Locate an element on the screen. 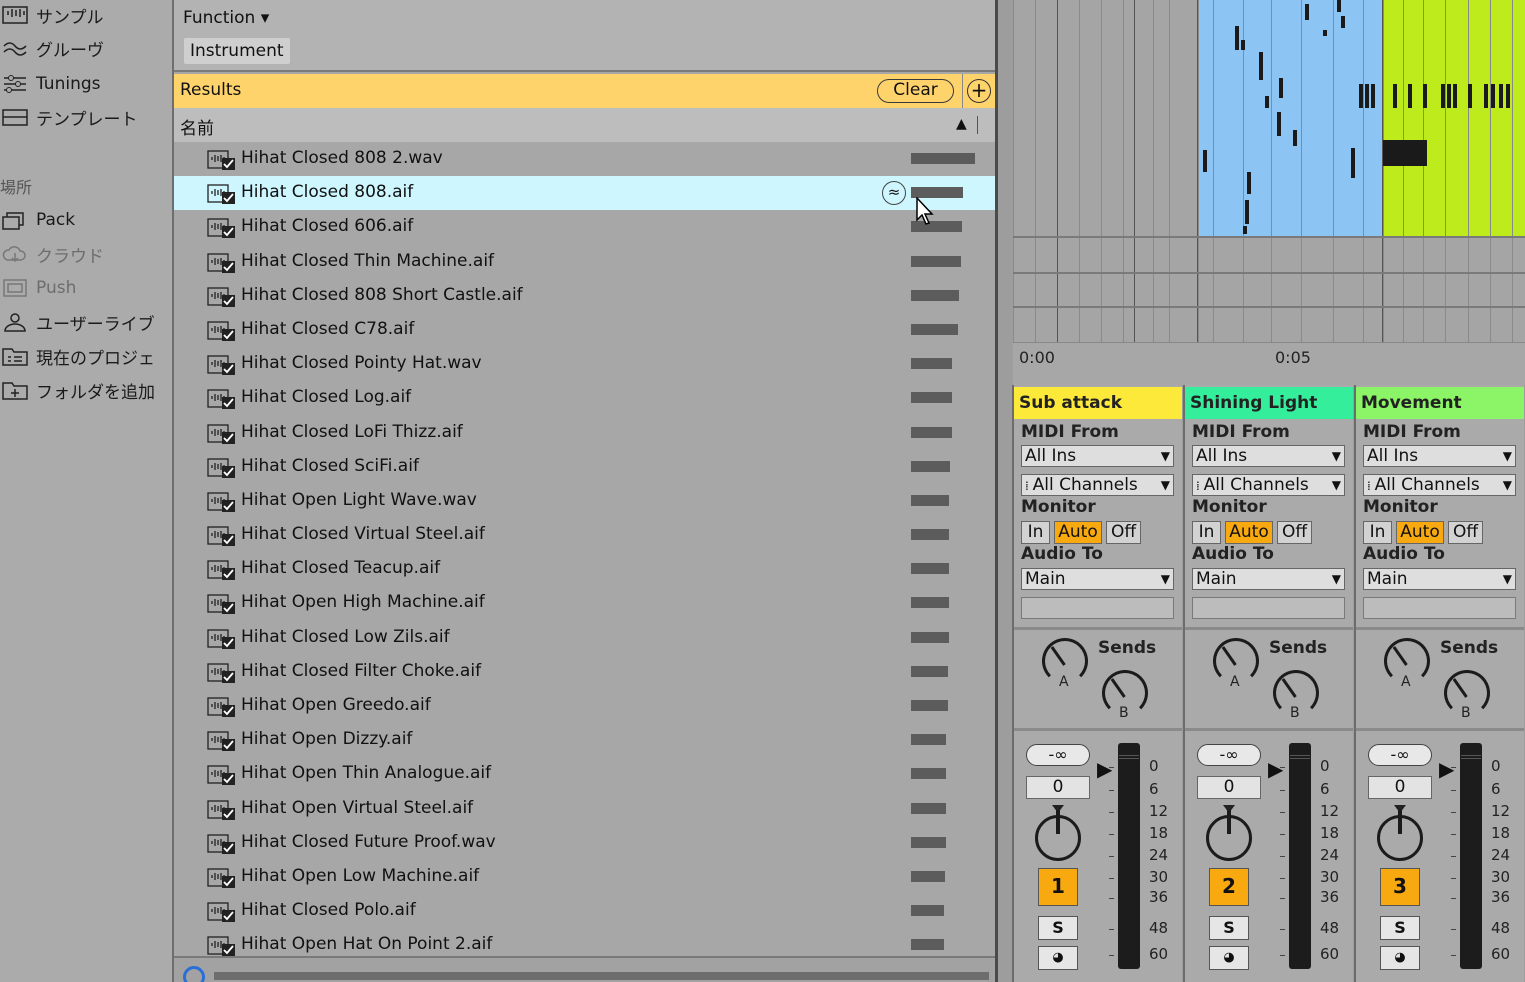 The image size is (1525, 982). sidebar-item-add-folder: フォルダを追加 is located at coordinates (86, 390).